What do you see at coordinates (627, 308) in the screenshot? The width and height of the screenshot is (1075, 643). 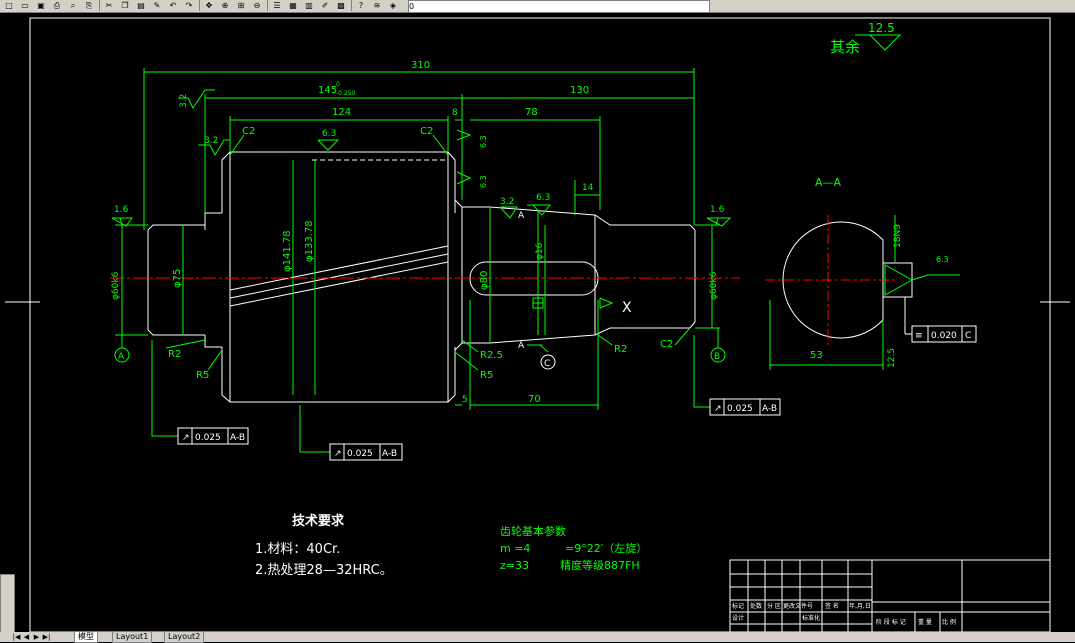 I see `x-mark: X` at bounding box center [627, 308].